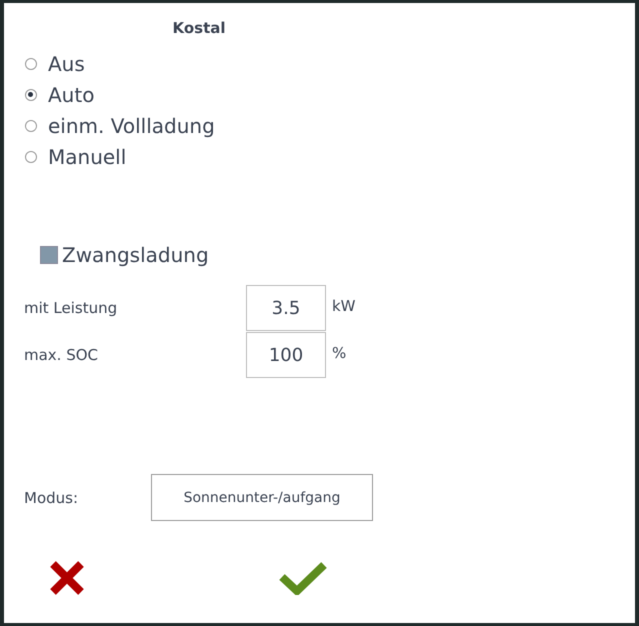 The width and height of the screenshot is (639, 626). What do you see at coordinates (62, 355) in the screenshot?
I see `field-label: max. SOC` at bounding box center [62, 355].